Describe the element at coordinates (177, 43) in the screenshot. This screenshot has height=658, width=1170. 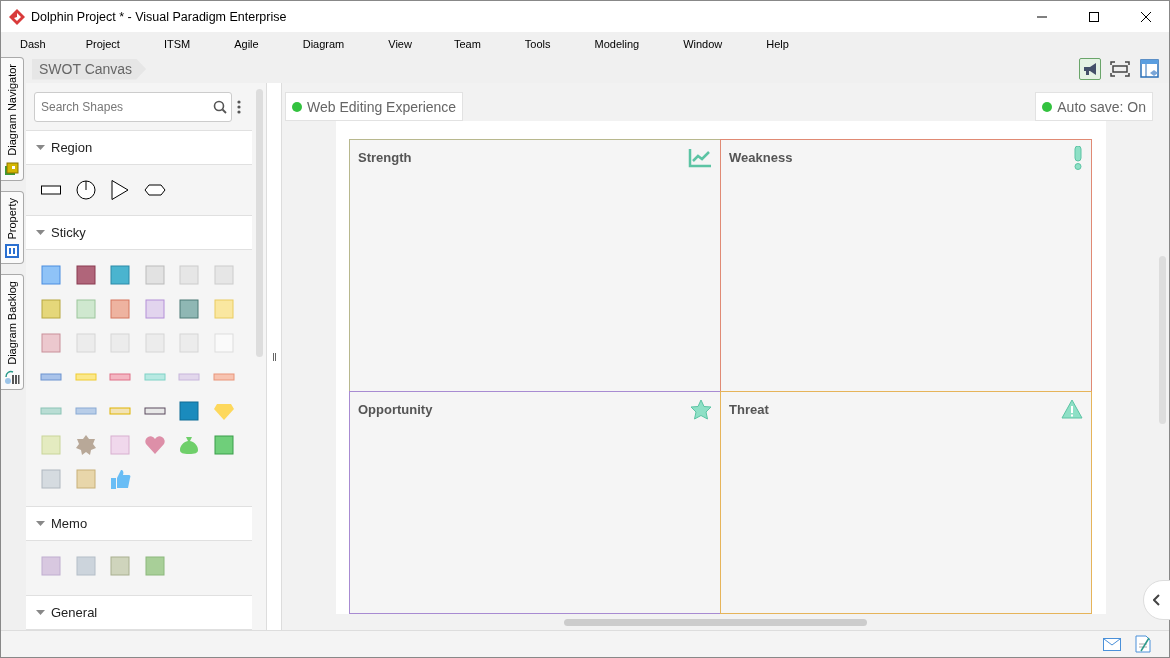
I see `menu-item: ITSM` at that location.